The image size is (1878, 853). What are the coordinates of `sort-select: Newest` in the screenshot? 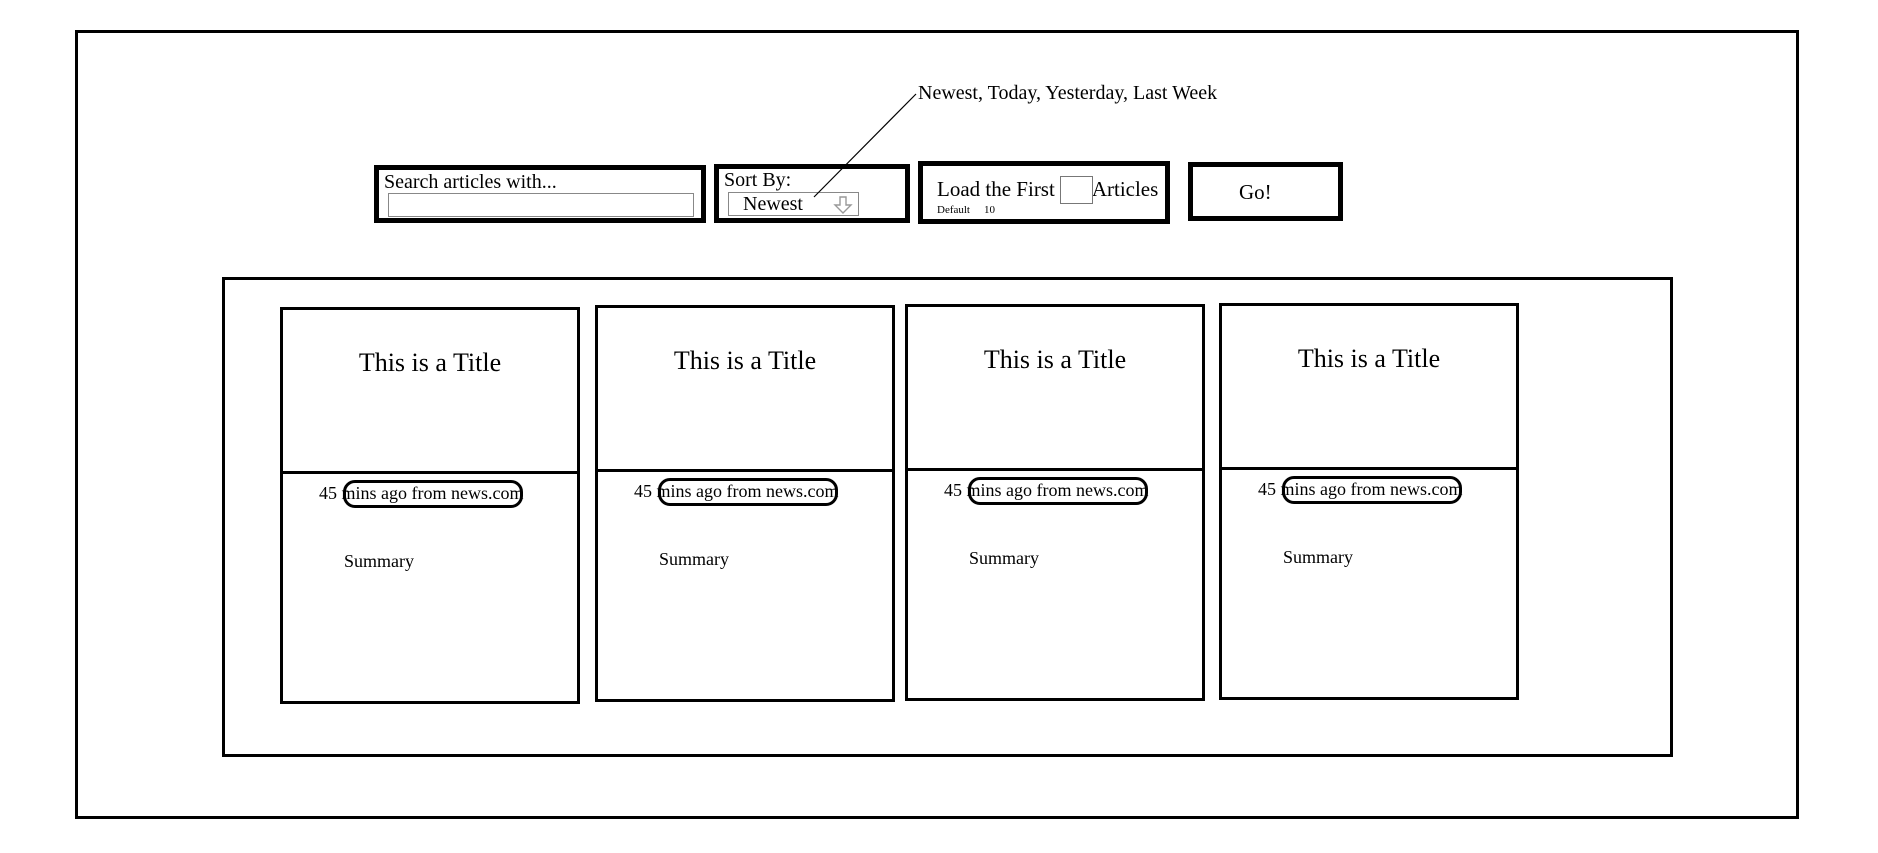 It's located at (793, 204).